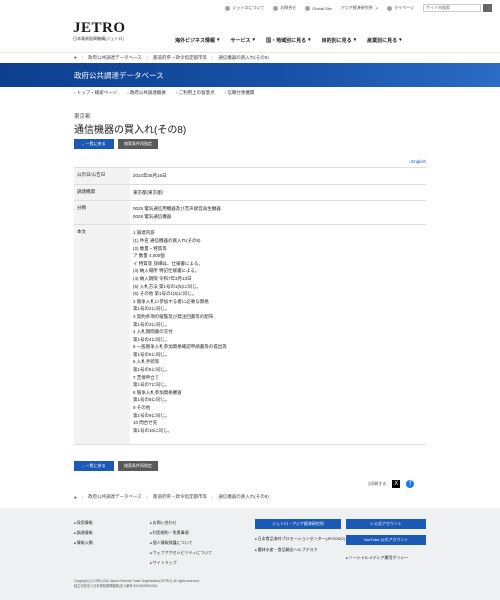  What do you see at coordinates (99, 31) in the screenshot?
I see `jetro-logo: JETRO 日本貿易振興機構(ジェトロ)` at bounding box center [99, 31].